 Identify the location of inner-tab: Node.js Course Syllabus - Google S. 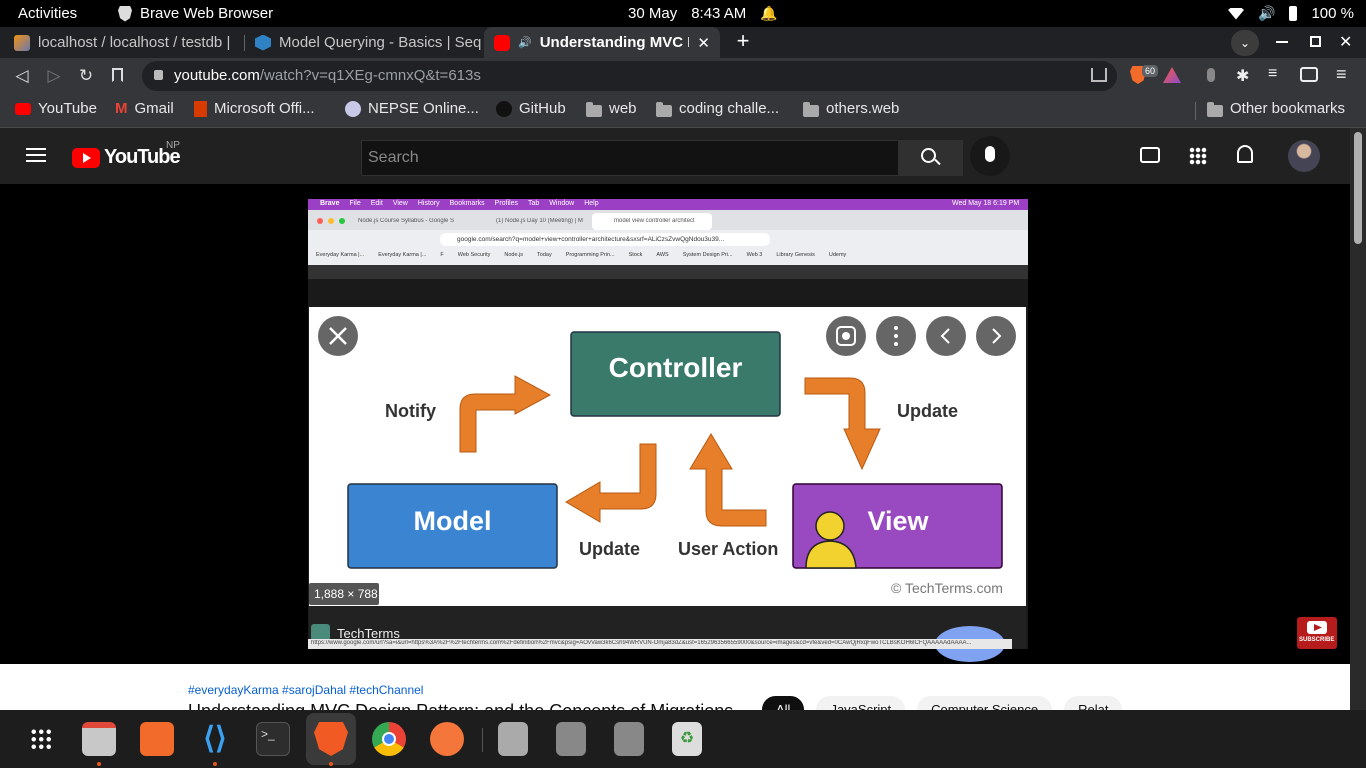
(406, 221).